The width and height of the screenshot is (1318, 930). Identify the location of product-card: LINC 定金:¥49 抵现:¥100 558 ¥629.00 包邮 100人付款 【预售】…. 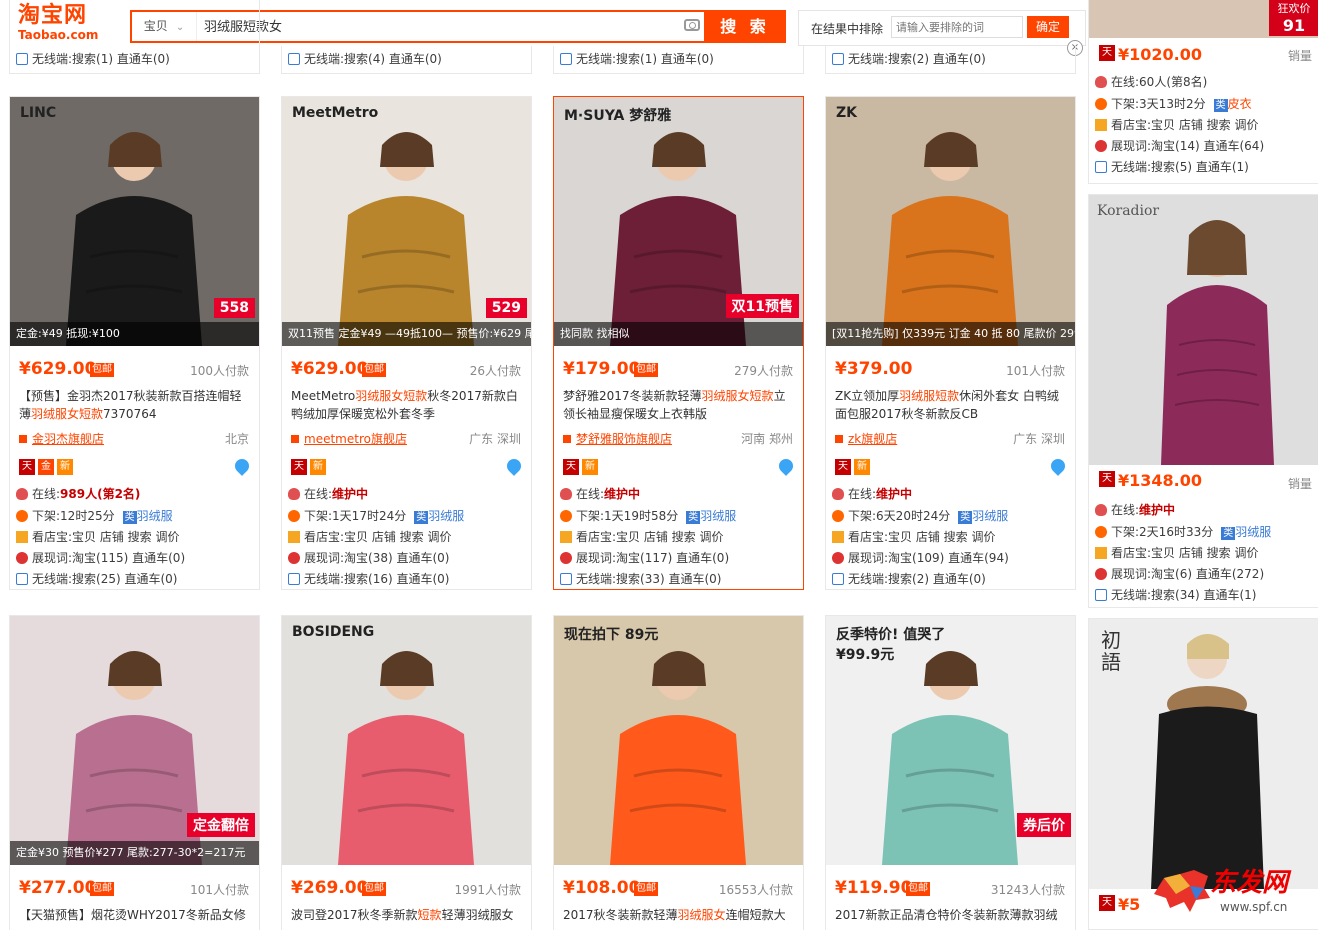
(134, 343).